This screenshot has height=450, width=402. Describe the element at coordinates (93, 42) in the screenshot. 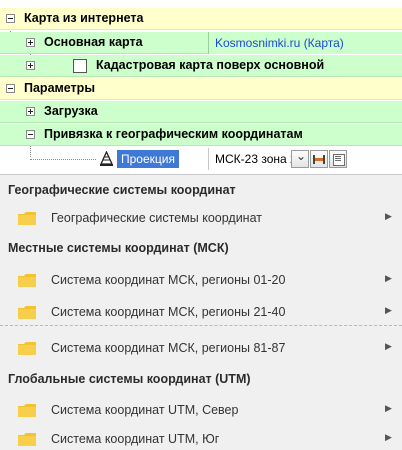

I see `base-map-label: Основная карта` at that location.